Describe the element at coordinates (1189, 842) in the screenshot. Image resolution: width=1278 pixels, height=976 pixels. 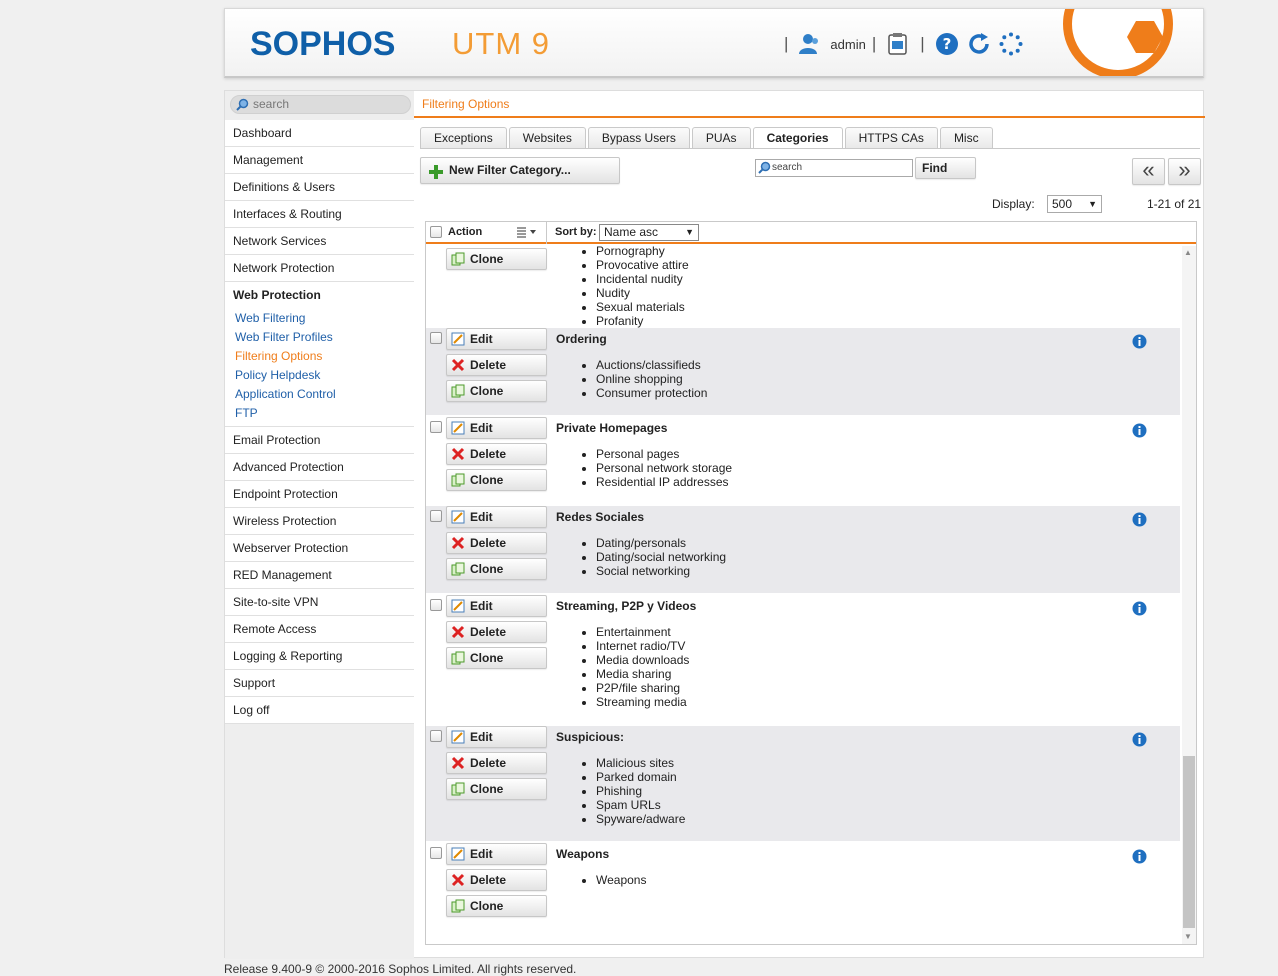
I see `scrollbar-thumb` at that location.